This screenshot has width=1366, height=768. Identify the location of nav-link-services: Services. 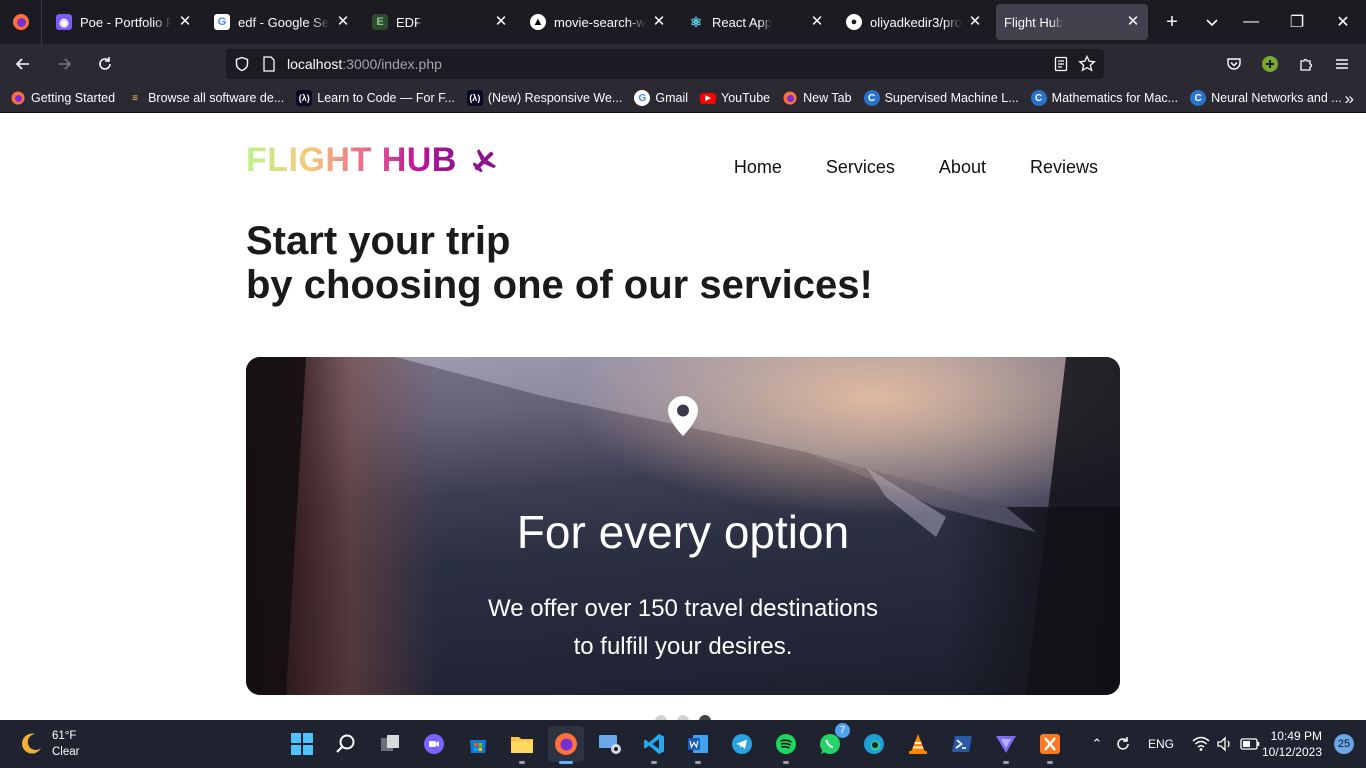
(860, 167).